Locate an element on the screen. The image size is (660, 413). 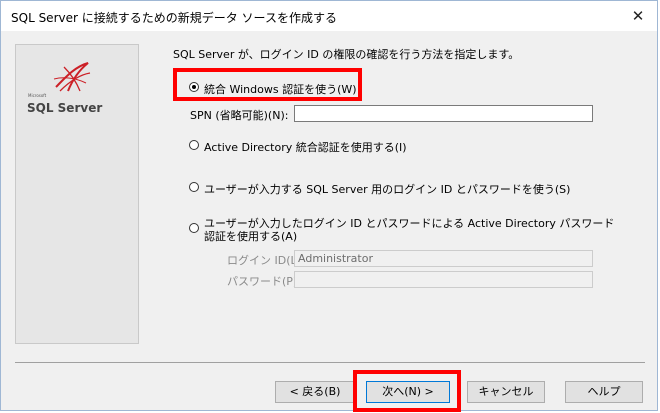
instruction-text: SQL Server が、ログイン ID の権限の確認を行う方法を指定します。 is located at coordinates (346, 54).